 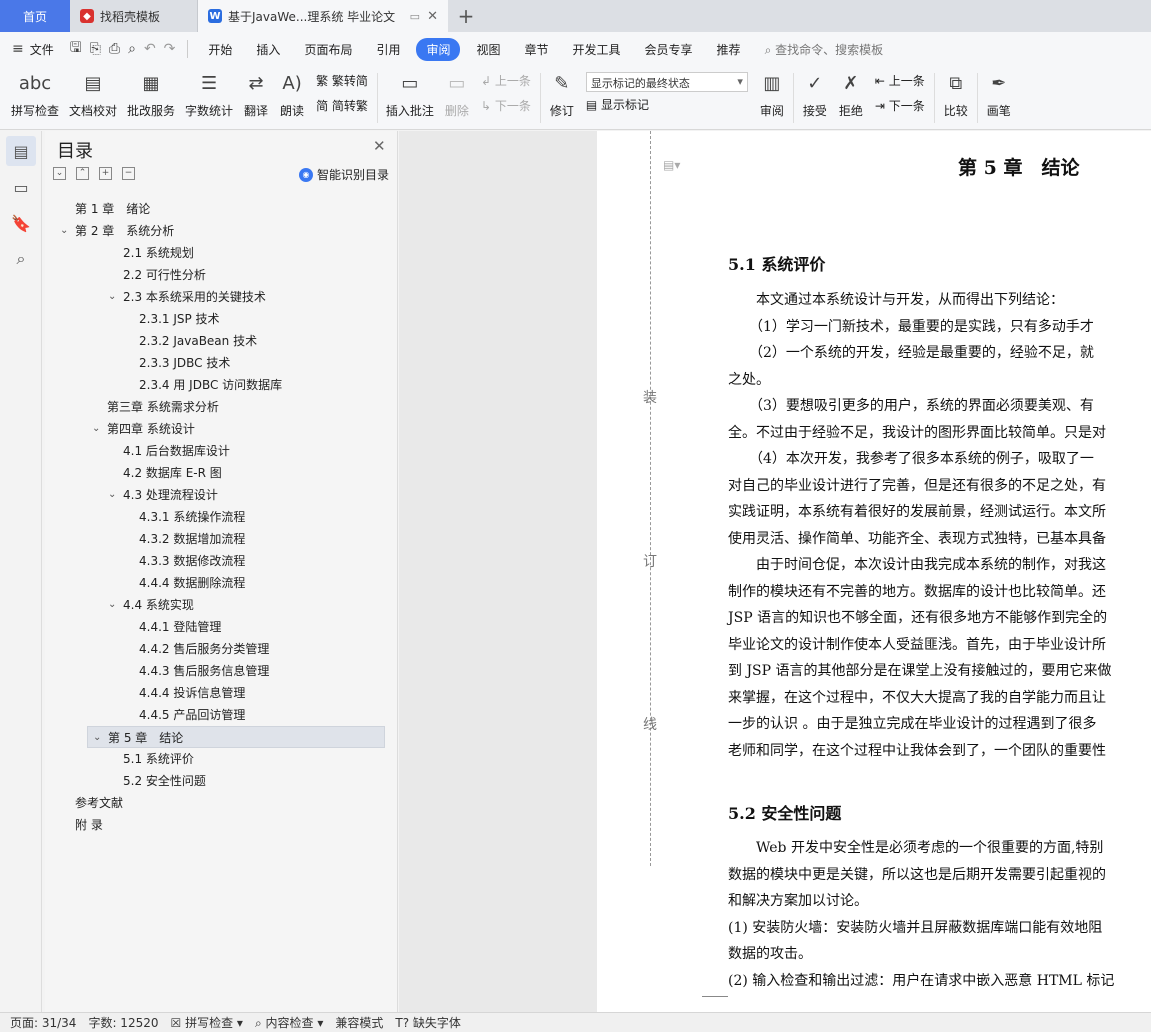 I want to click on prev-change-button: ⇤ 上一条, so click(x=900, y=80).